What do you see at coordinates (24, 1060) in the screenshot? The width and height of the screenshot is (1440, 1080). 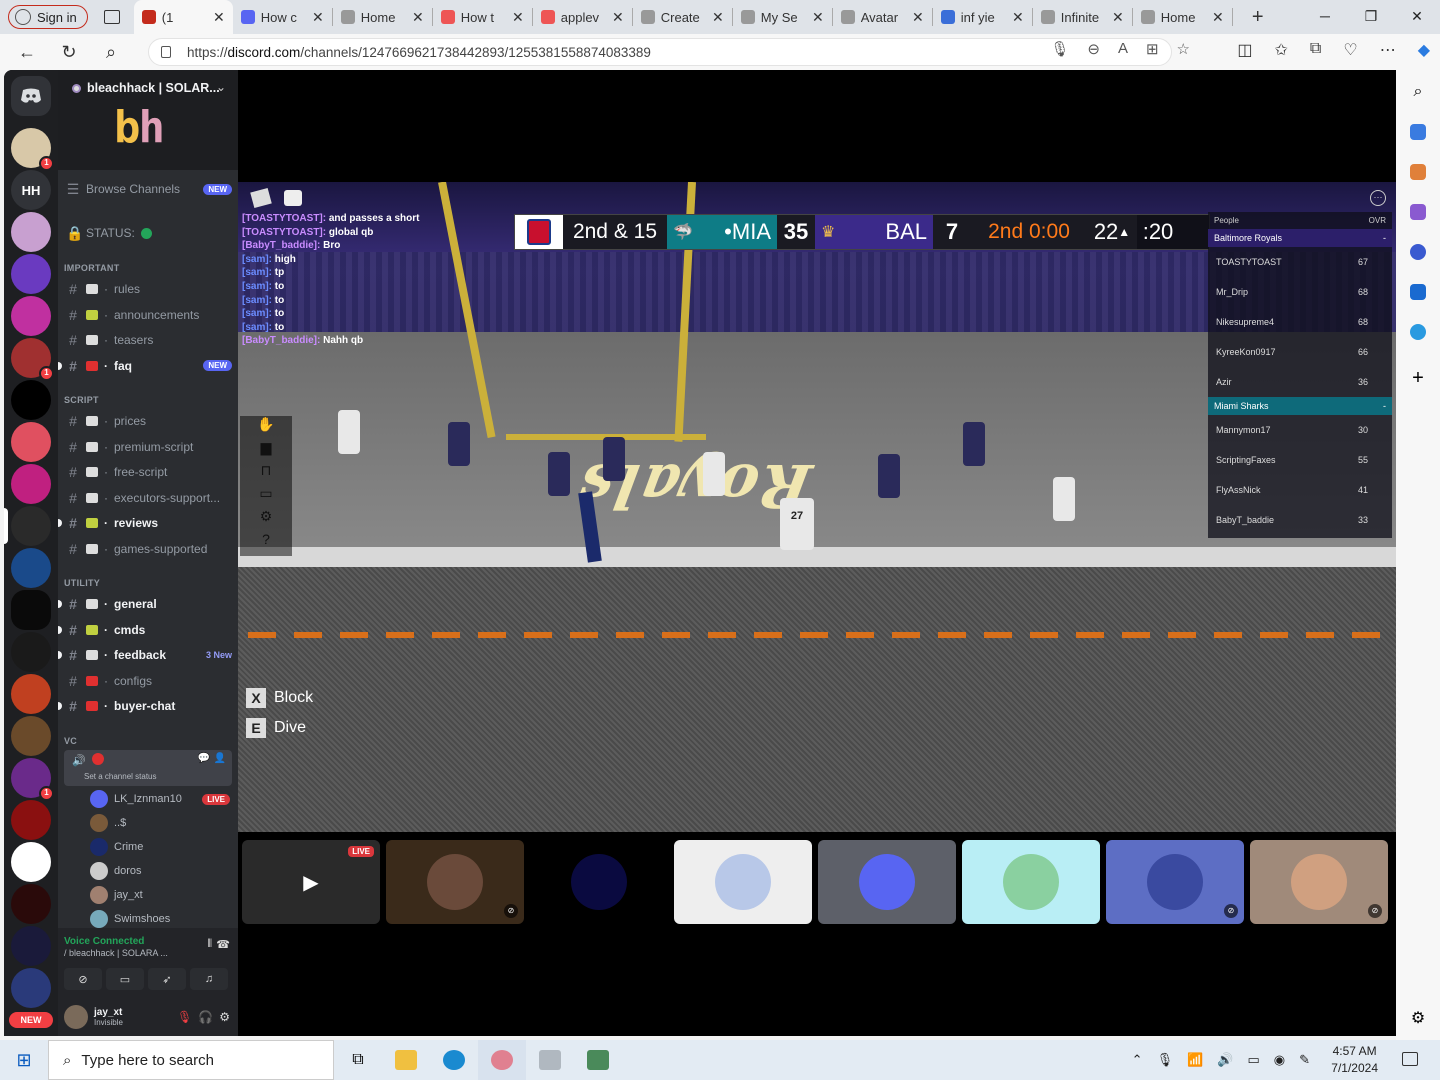 I see `windows-start-icon: ⊞` at bounding box center [24, 1060].